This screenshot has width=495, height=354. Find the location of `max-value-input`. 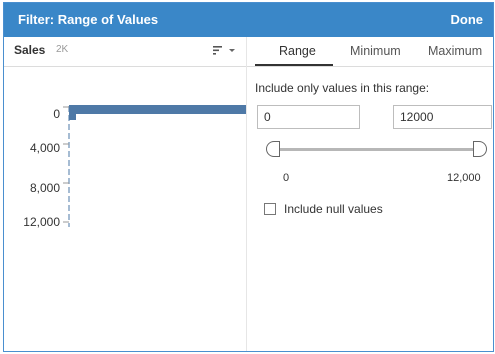

max-value-input is located at coordinates (442, 117).